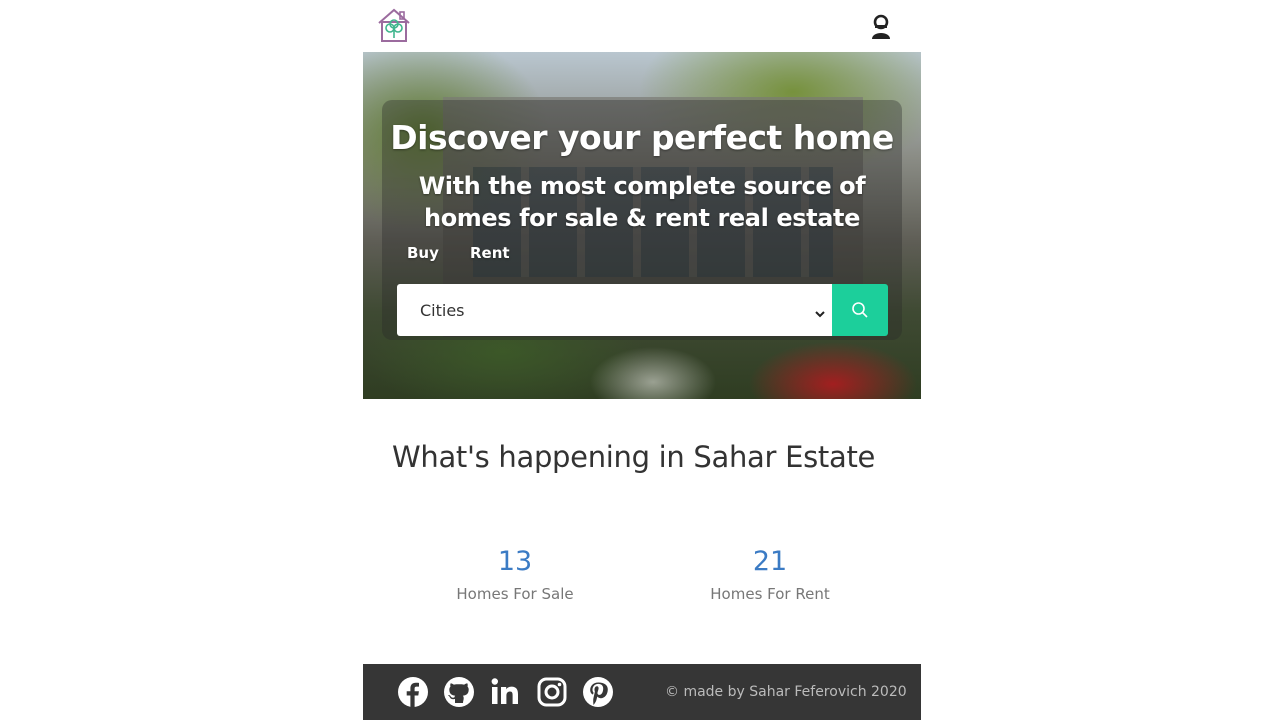  Describe the element at coordinates (786, 692) in the screenshot. I see `copyright-text: © made by Sahar Feferovich 2020` at that location.